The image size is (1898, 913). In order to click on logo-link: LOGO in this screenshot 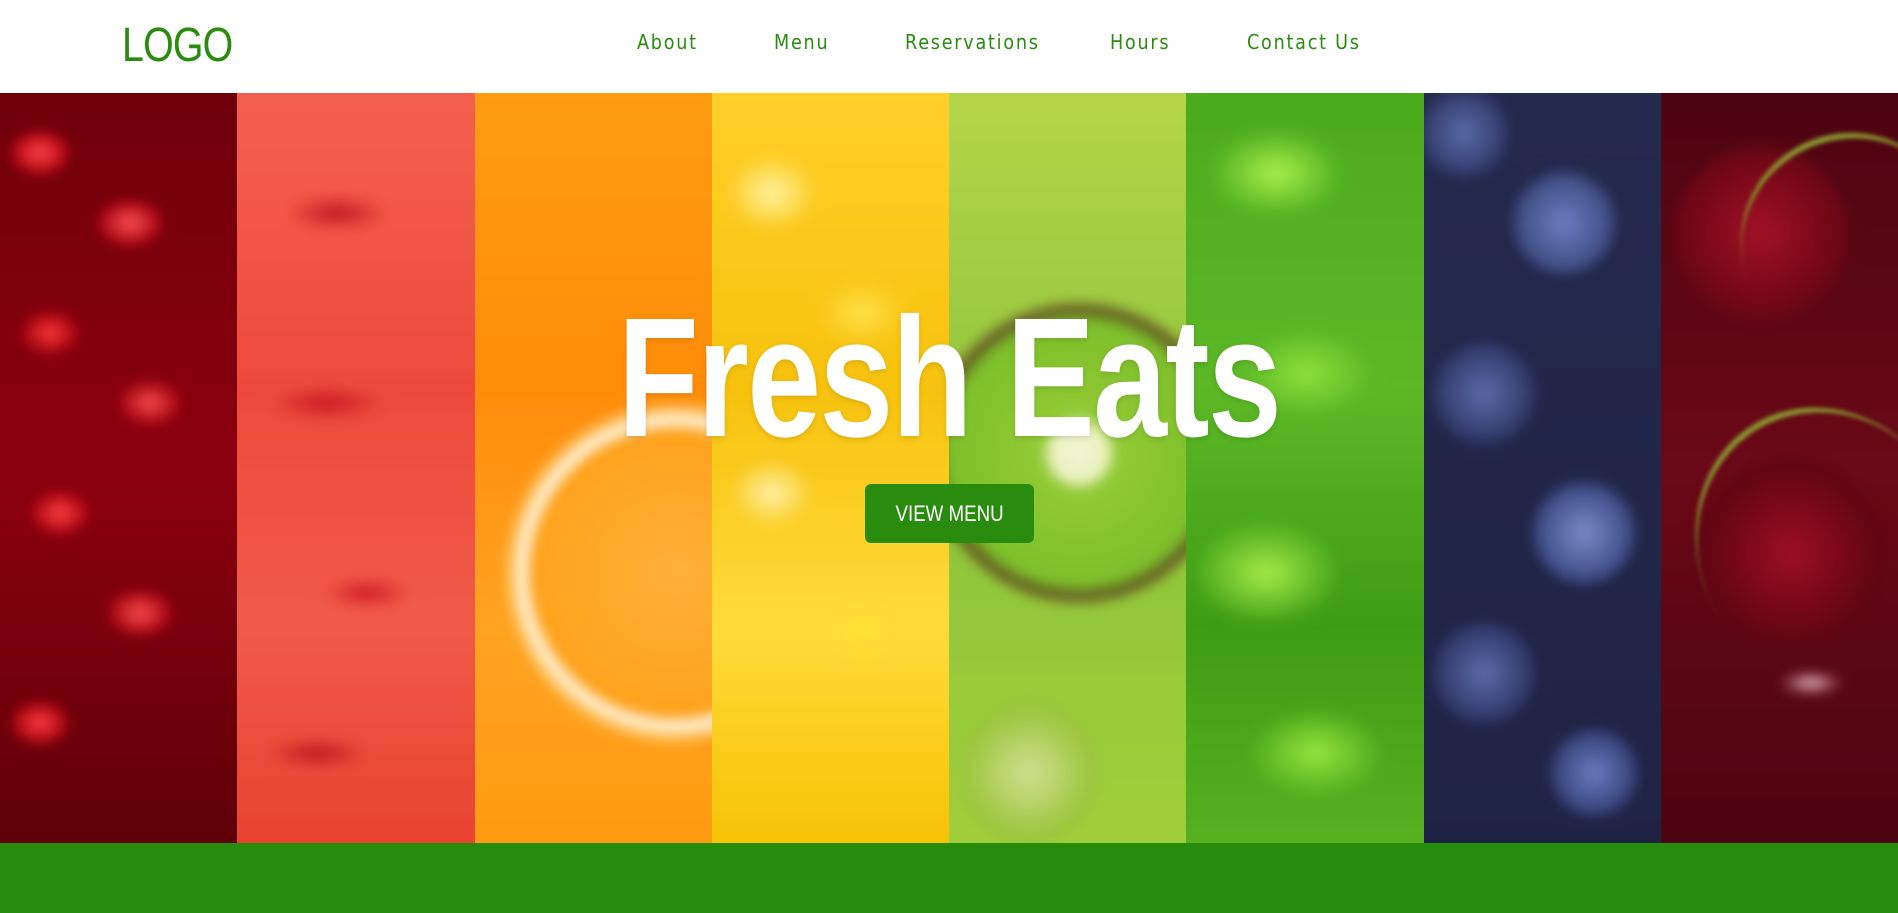, I will do `click(177, 45)`.